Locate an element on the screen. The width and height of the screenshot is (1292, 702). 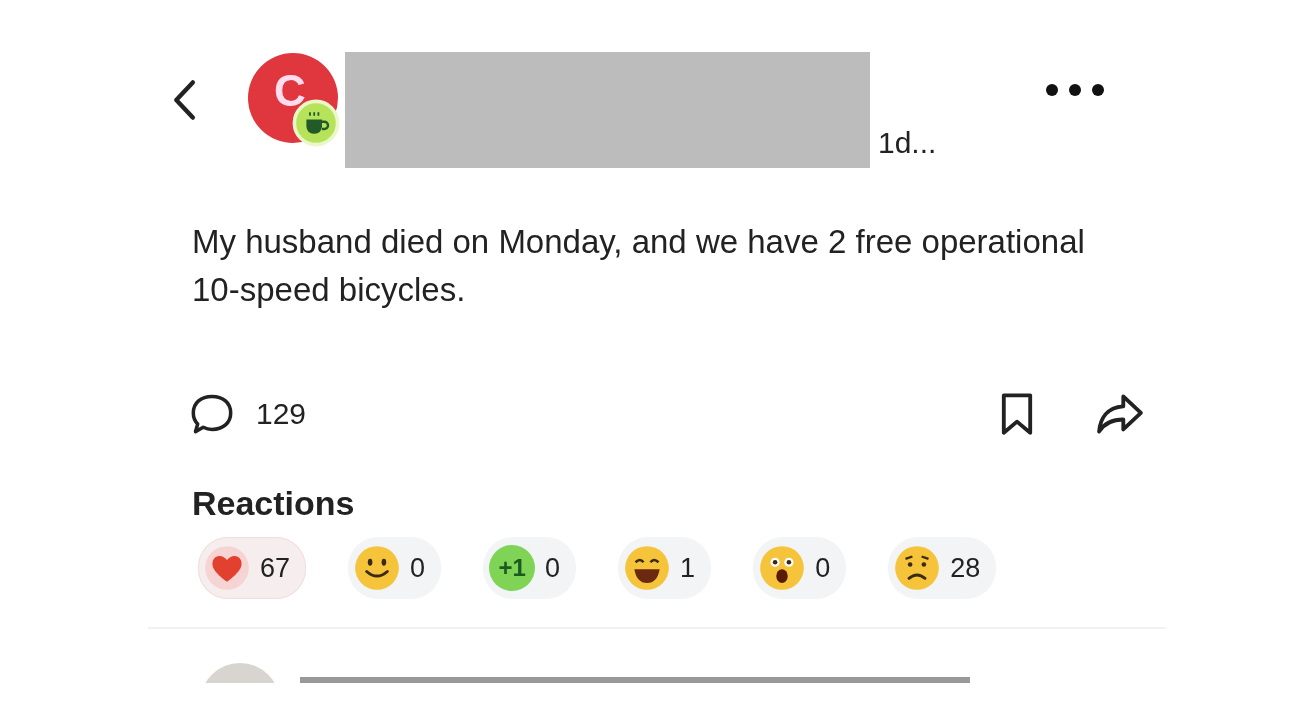
reaction-button: 28 is located at coordinates (942, 568).